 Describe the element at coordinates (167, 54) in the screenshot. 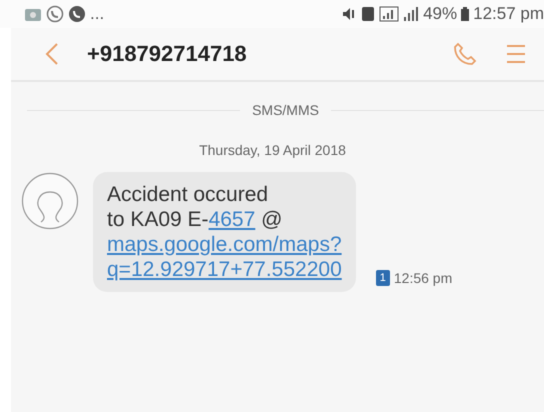

I see `contact-number: +918792714718` at that location.